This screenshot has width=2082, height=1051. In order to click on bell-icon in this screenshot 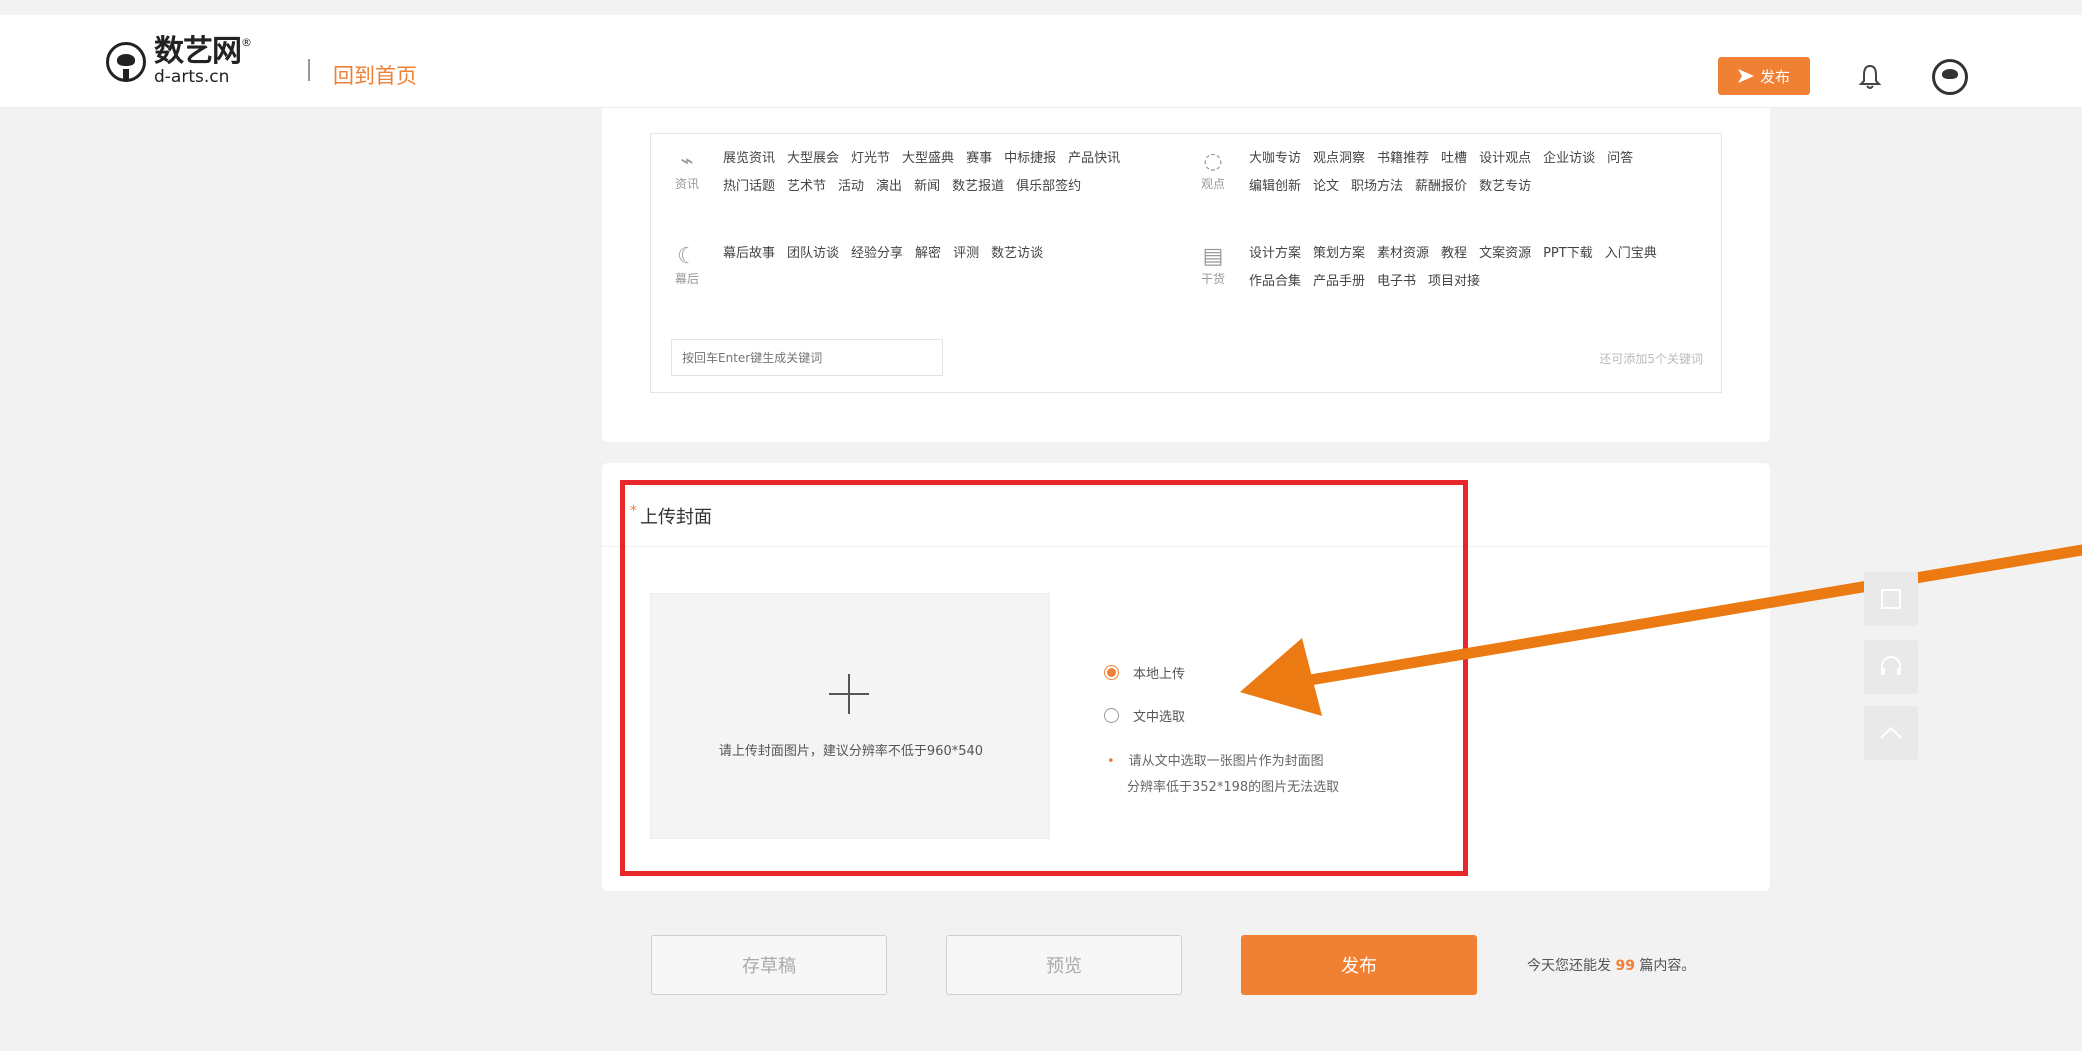, I will do `click(1870, 77)`.